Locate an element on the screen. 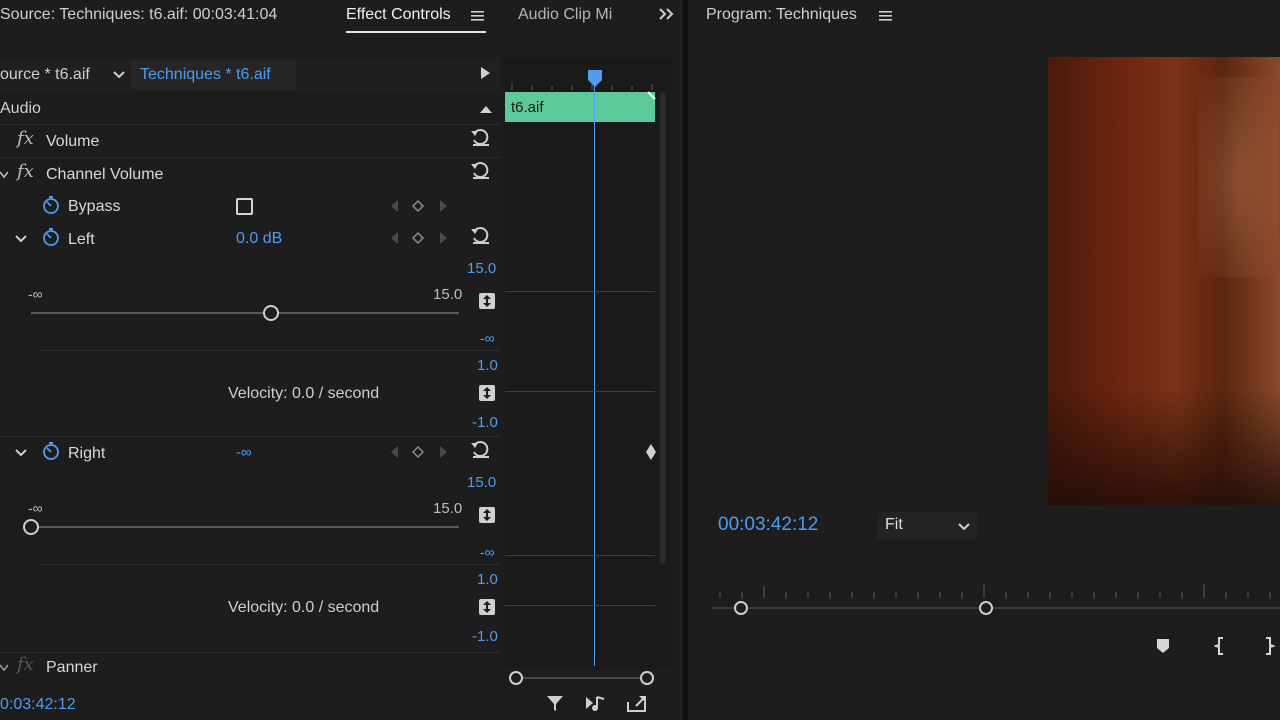 The width and height of the screenshot is (1280, 720). zoom-handle-left is located at coordinates (516, 678).